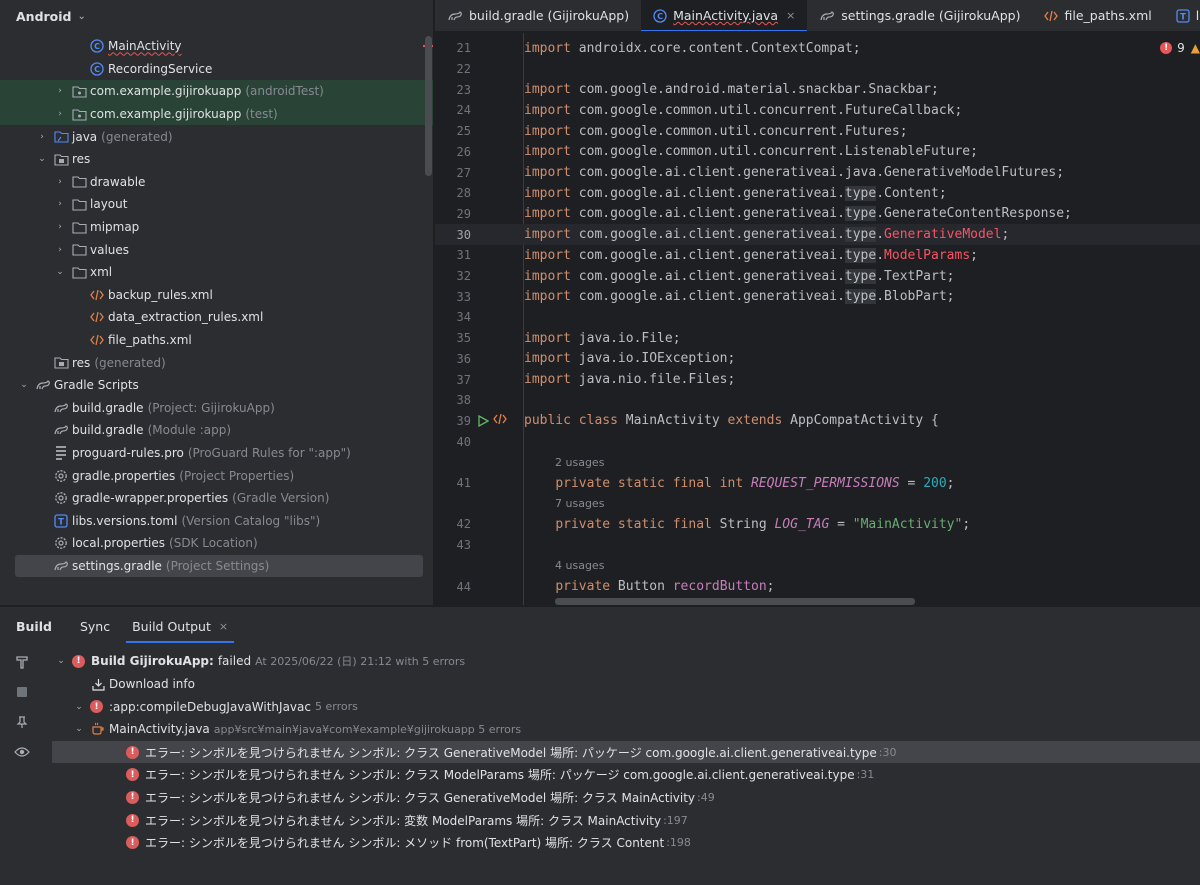  What do you see at coordinates (724, 15) in the screenshot?
I see `editor-tab: C MainActivity.java ×` at bounding box center [724, 15].